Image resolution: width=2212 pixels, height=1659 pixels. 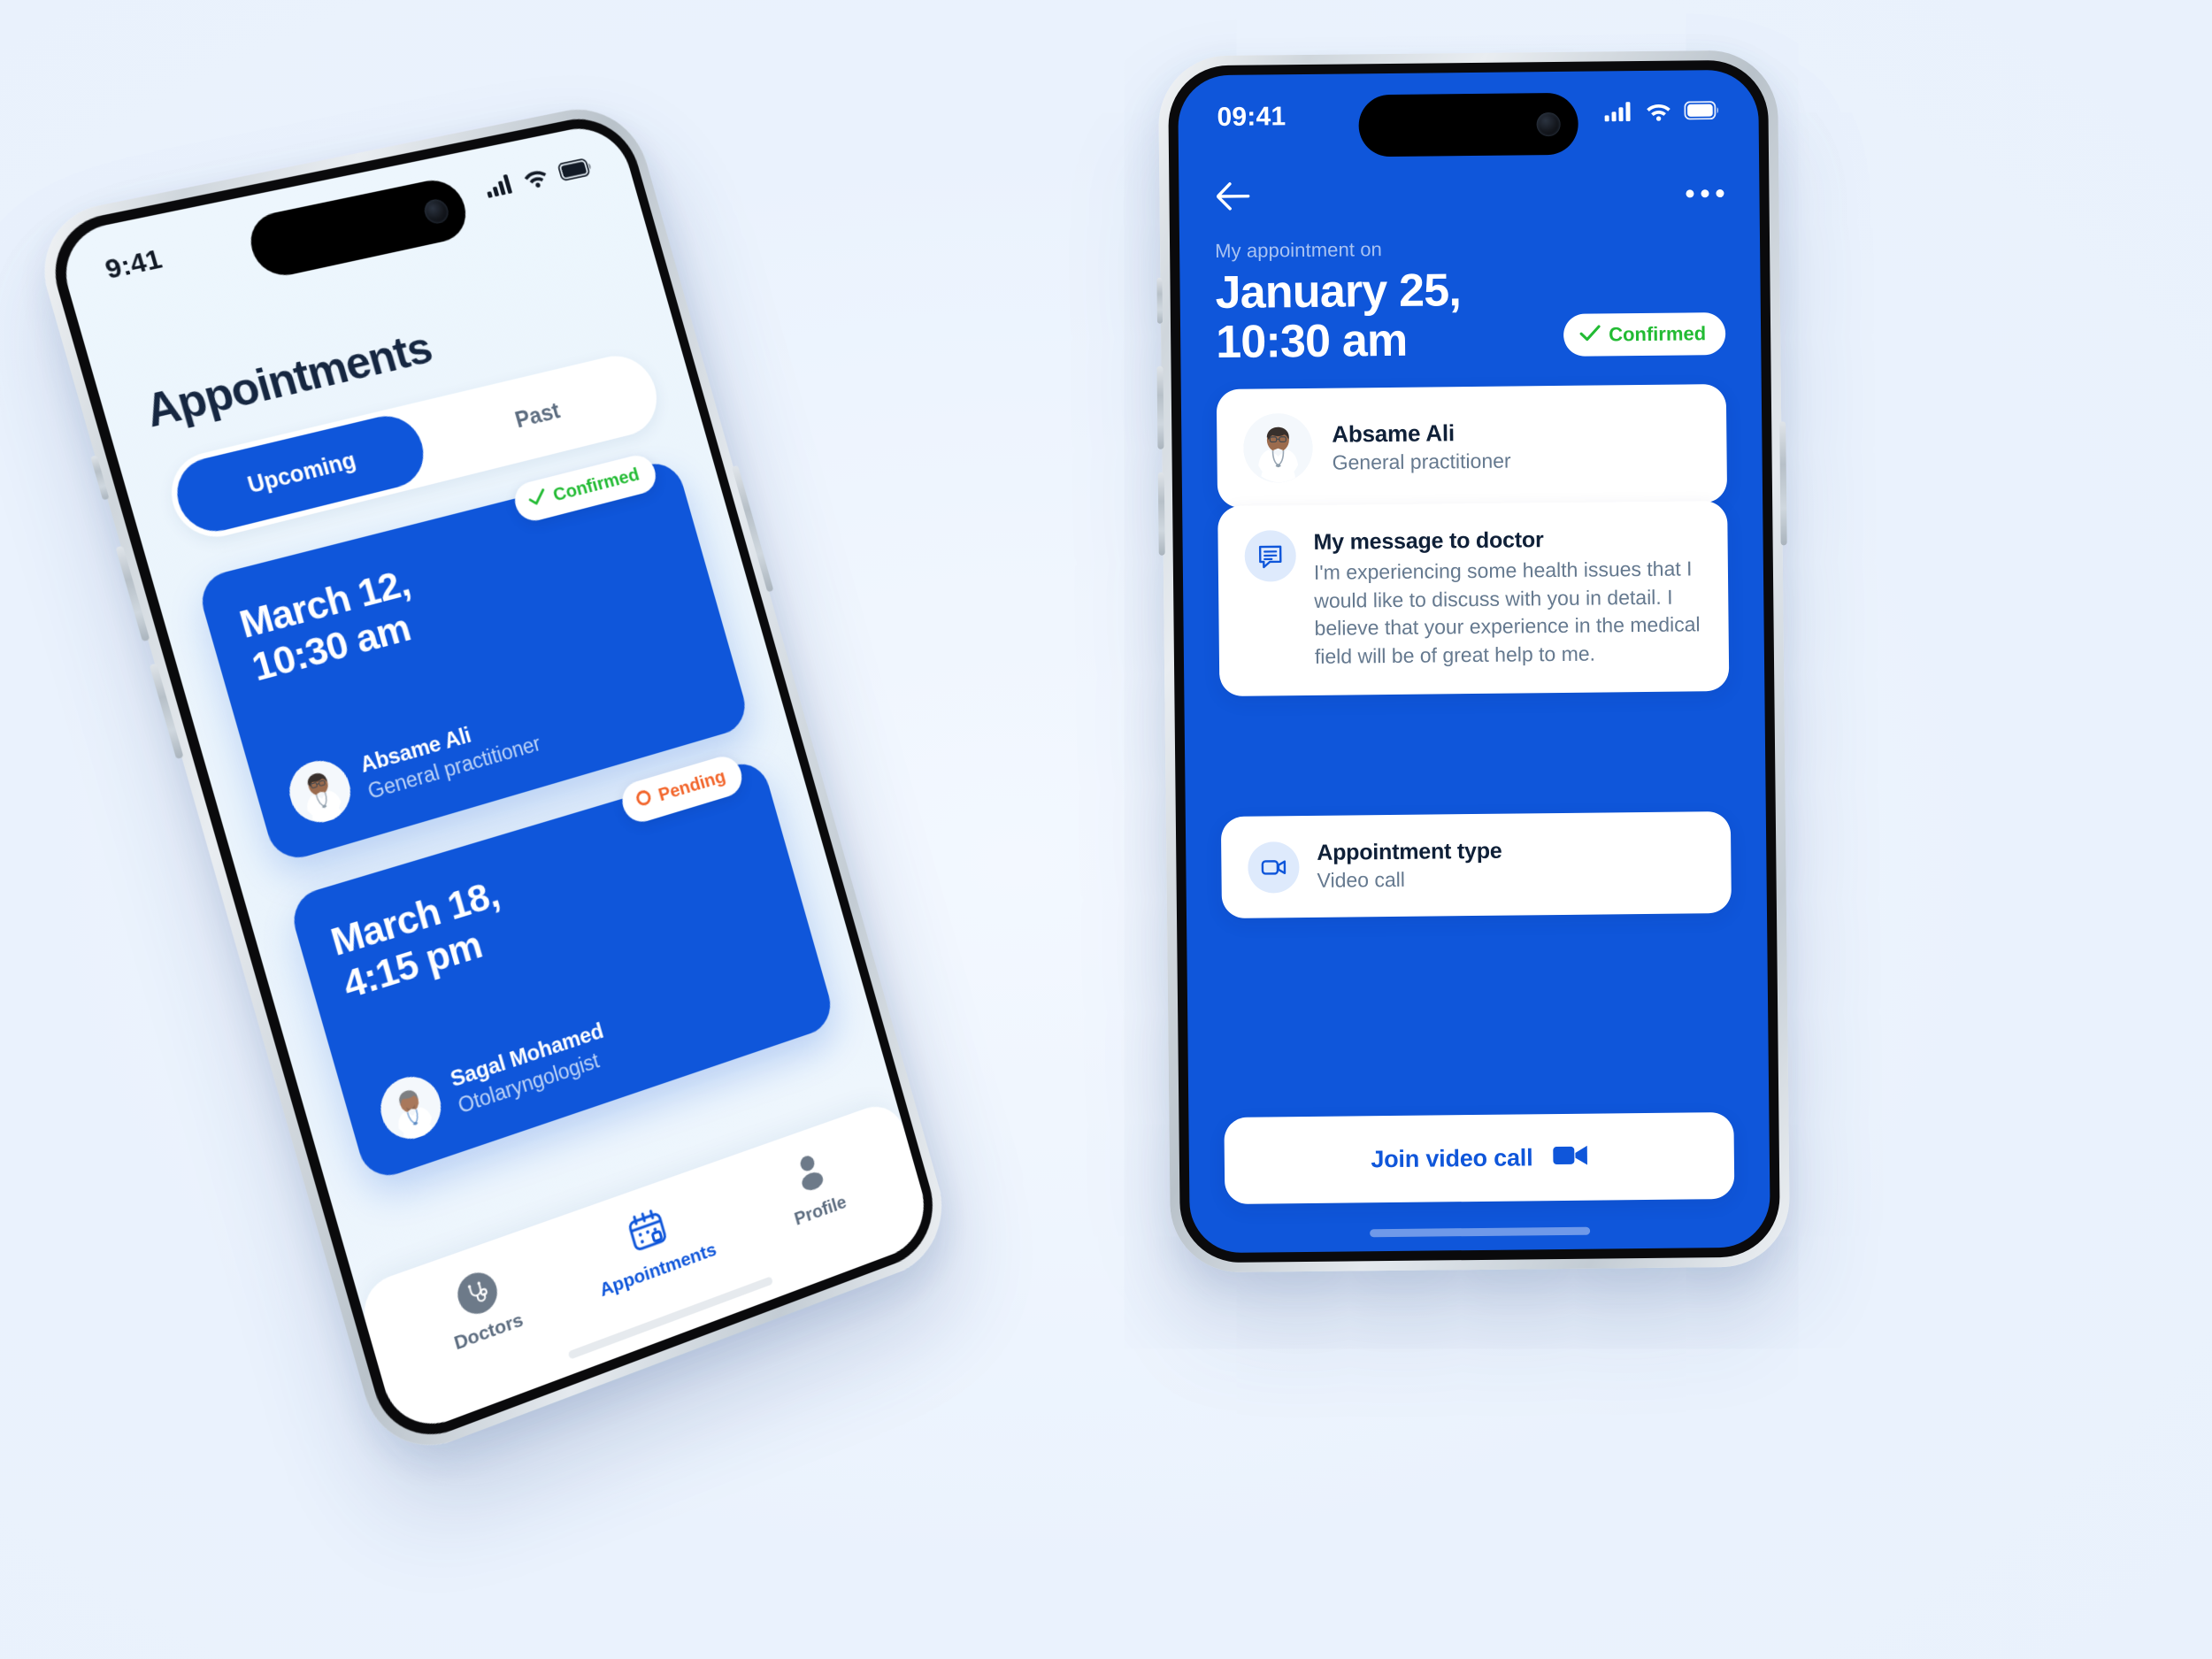 I want to click on status-time: 9:41, so click(x=134, y=264).